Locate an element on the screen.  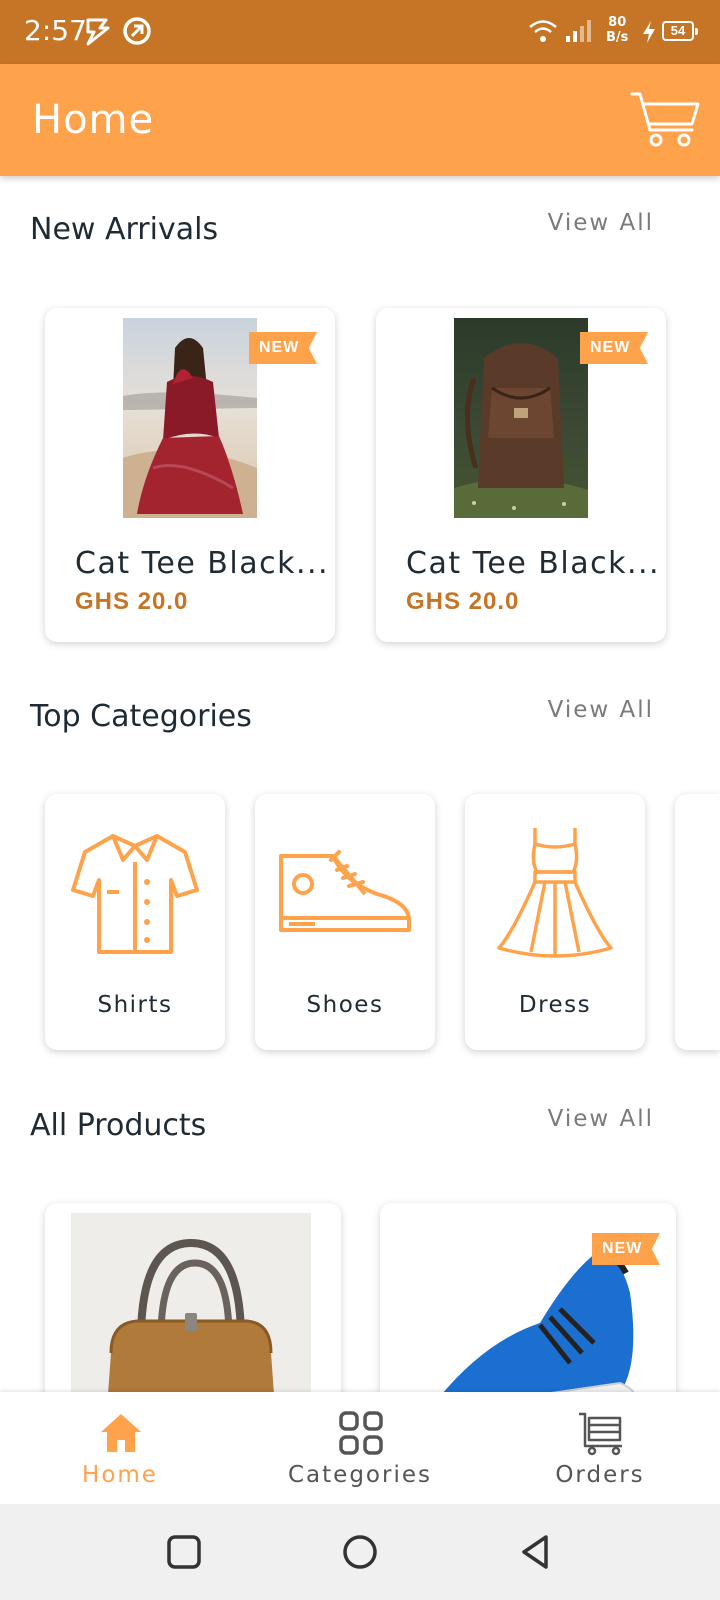
all-products-title: All Products is located at coordinates (118, 1125).